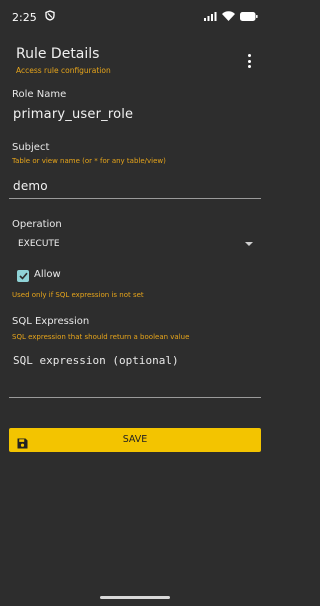 This screenshot has width=320, height=606. I want to click on operation-selected-value: EXECUTE, so click(39, 244).